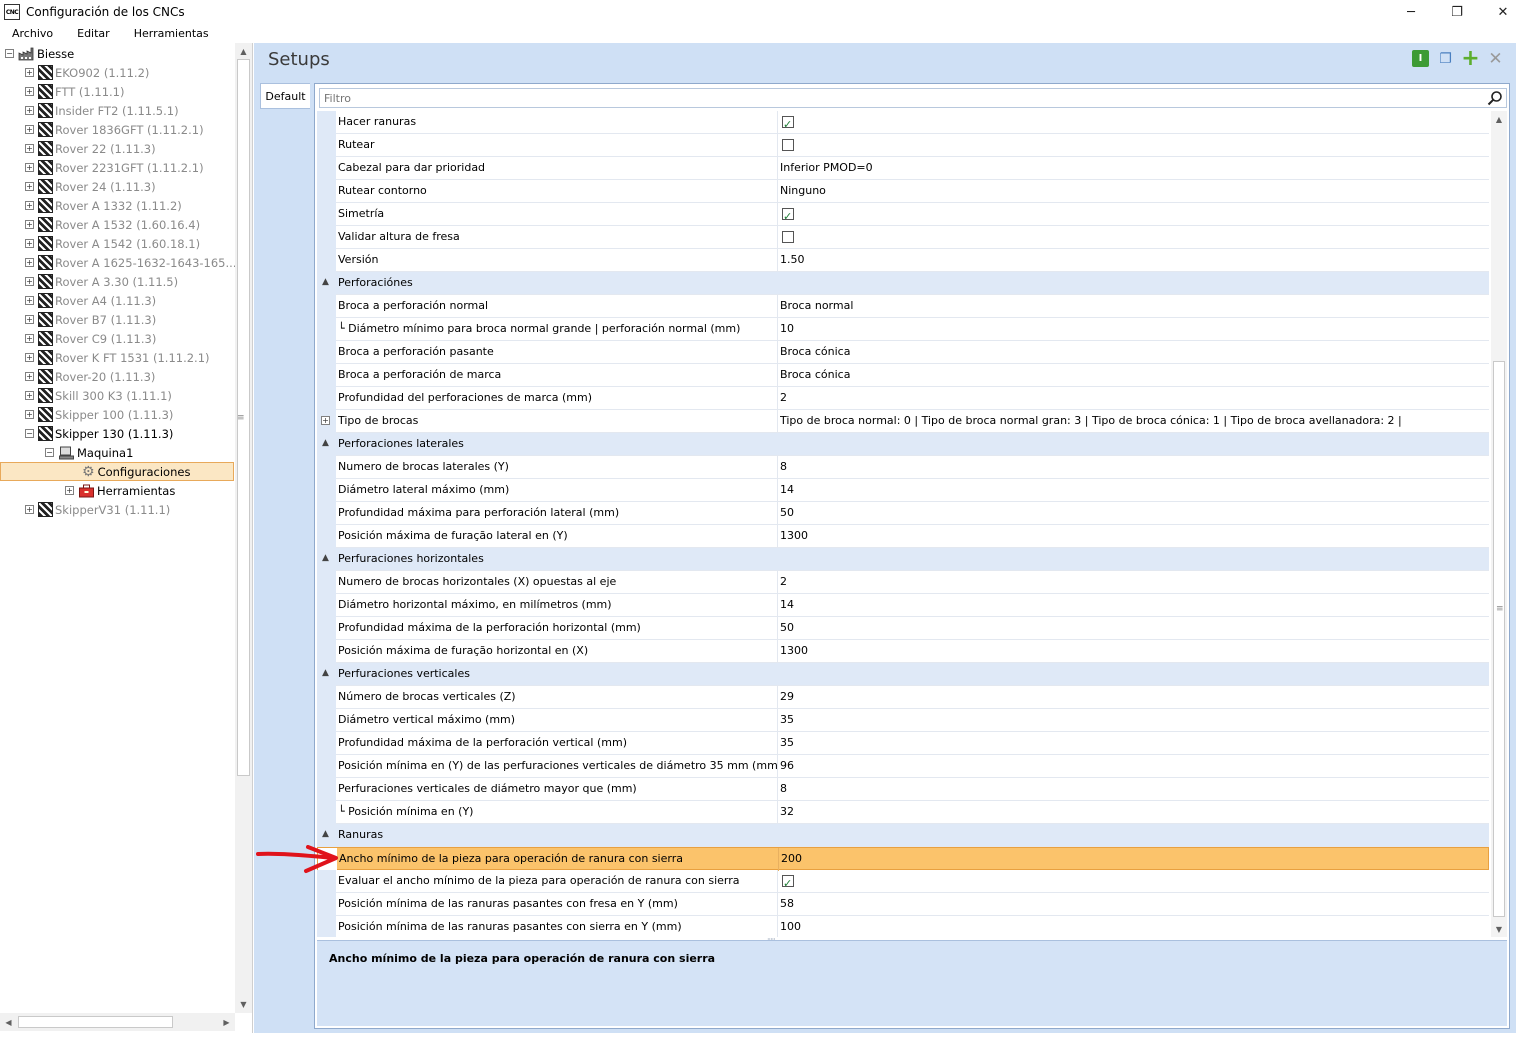 This screenshot has width=1526, height=1050. What do you see at coordinates (1470, 58) in the screenshot?
I see `add-icon: +` at bounding box center [1470, 58].